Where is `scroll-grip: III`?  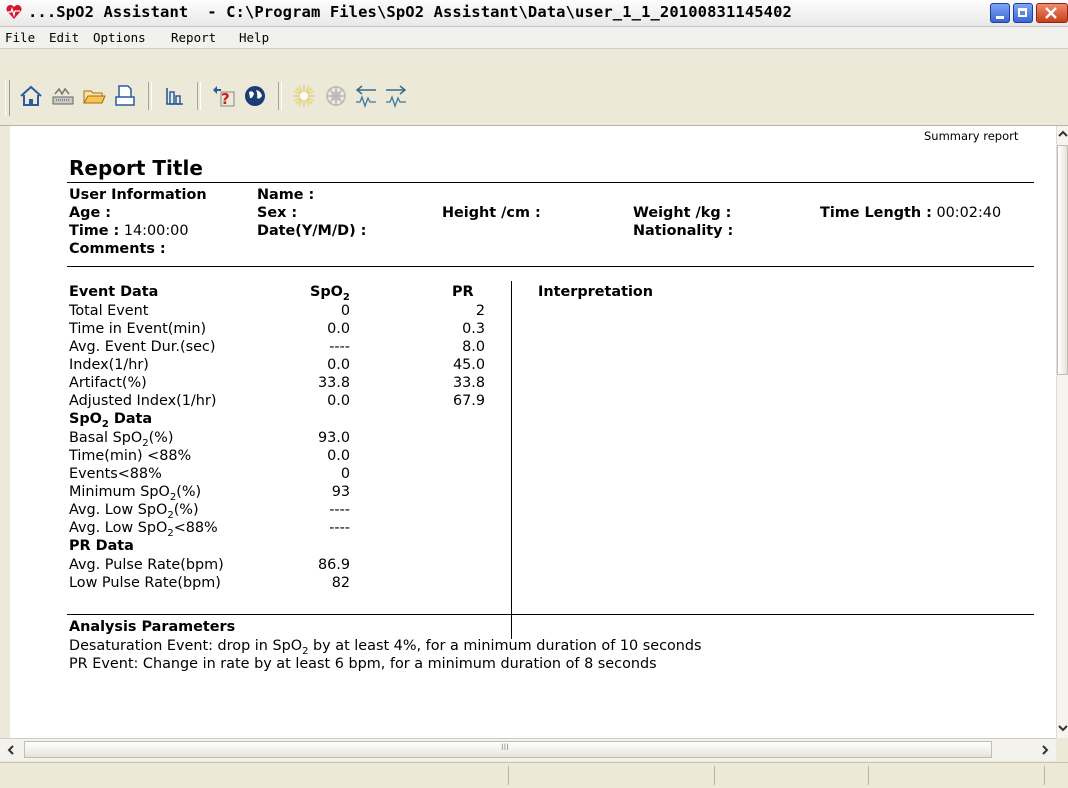 scroll-grip: III is located at coordinates (505, 748).